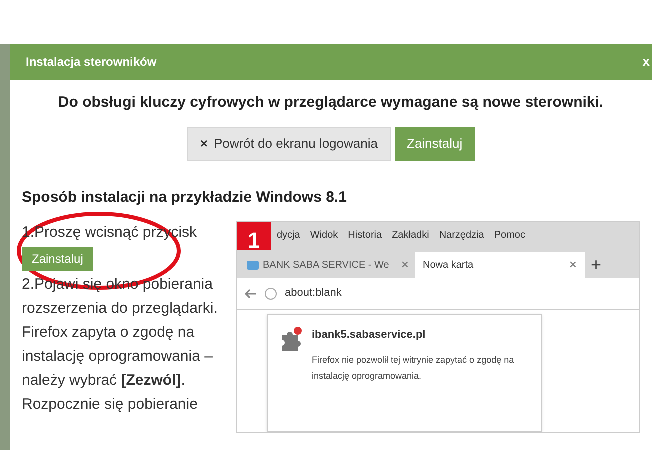 The image size is (652, 450). I want to click on menu-item: Narzędzia, so click(461, 235).